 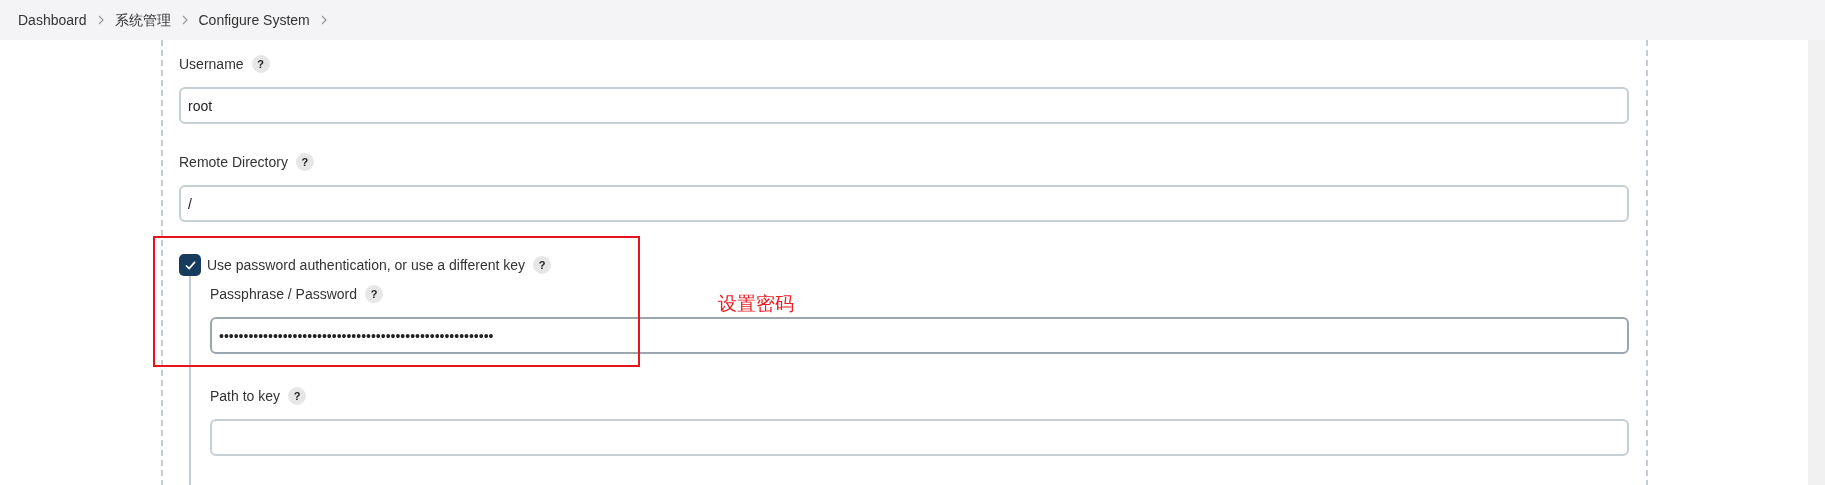 What do you see at coordinates (245, 396) in the screenshot?
I see `field-label: Path to key` at bounding box center [245, 396].